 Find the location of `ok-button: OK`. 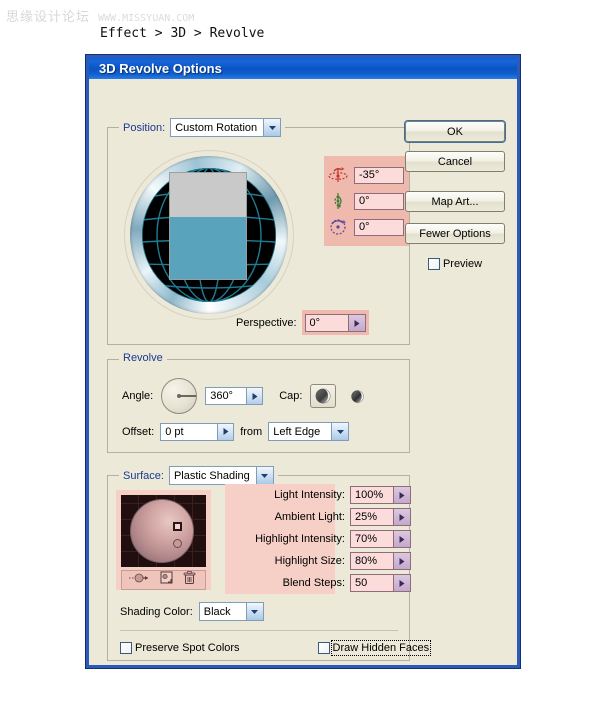

ok-button: OK is located at coordinates (455, 131).